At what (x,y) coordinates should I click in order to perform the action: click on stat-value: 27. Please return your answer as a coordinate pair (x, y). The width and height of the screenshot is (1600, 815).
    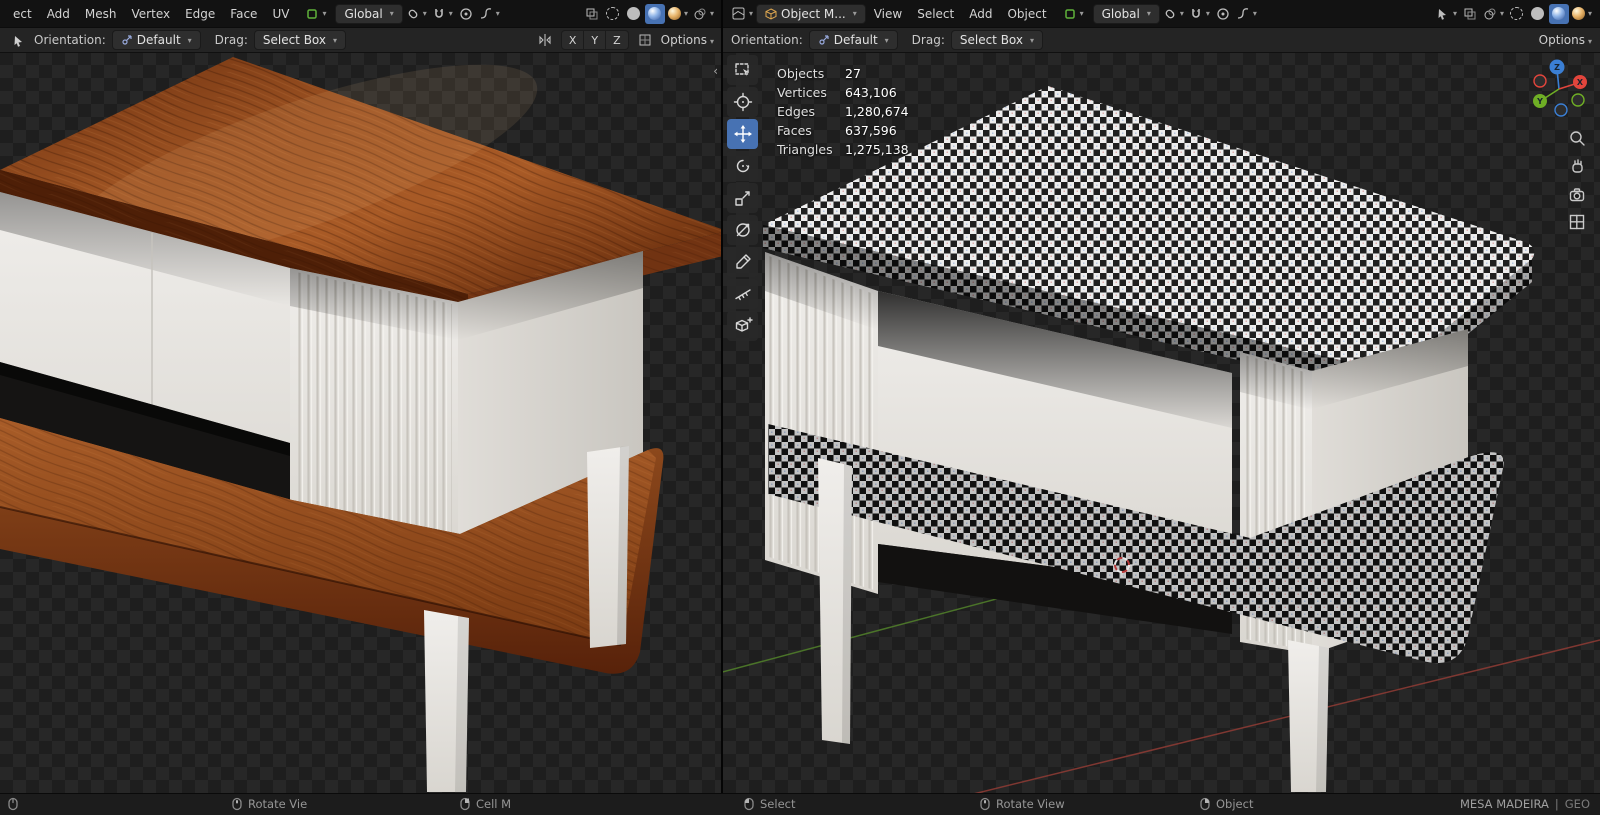
    Looking at the image, I should click on (853, 73).